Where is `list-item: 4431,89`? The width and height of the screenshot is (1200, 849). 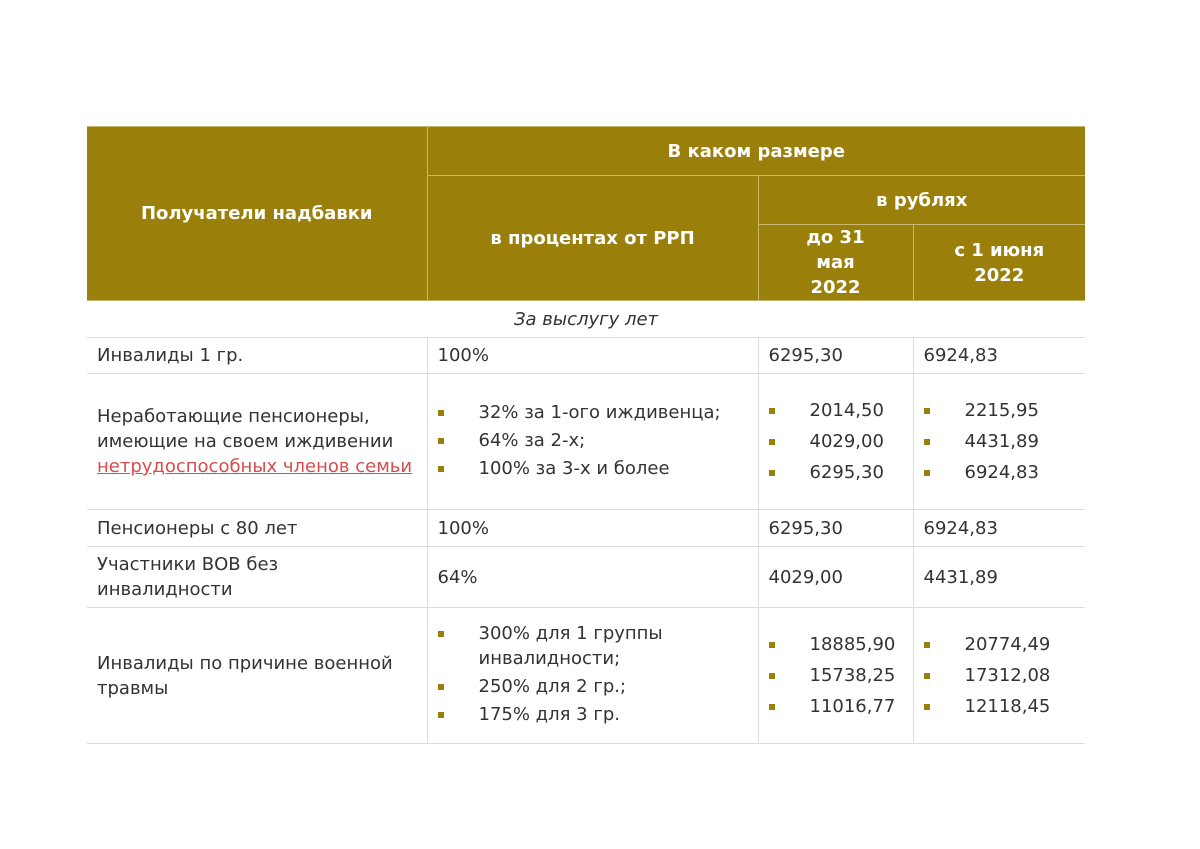 list-item: 4431,89 is located at coordinates (999, 441).